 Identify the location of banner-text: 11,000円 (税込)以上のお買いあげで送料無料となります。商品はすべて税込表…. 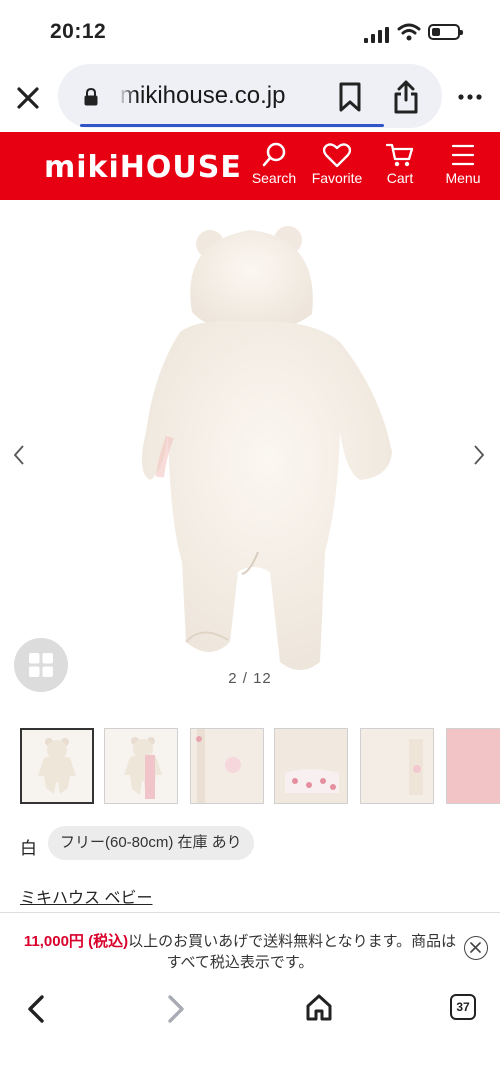
(240, 952).